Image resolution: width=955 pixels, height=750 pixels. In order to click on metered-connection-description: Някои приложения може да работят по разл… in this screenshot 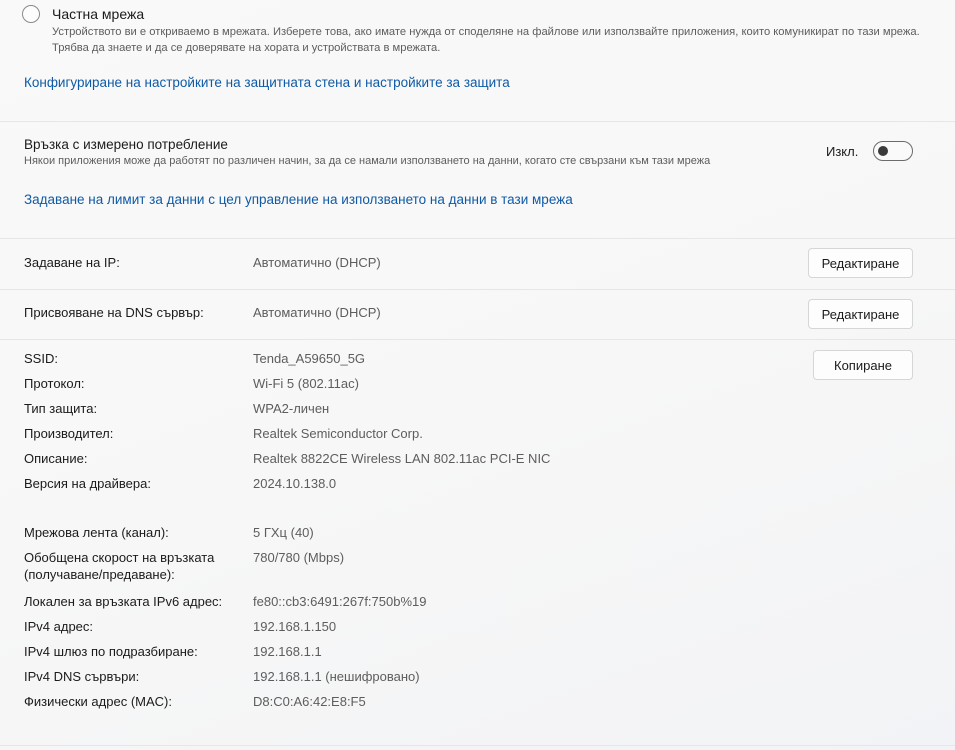, I will do `click(367, 161)`.